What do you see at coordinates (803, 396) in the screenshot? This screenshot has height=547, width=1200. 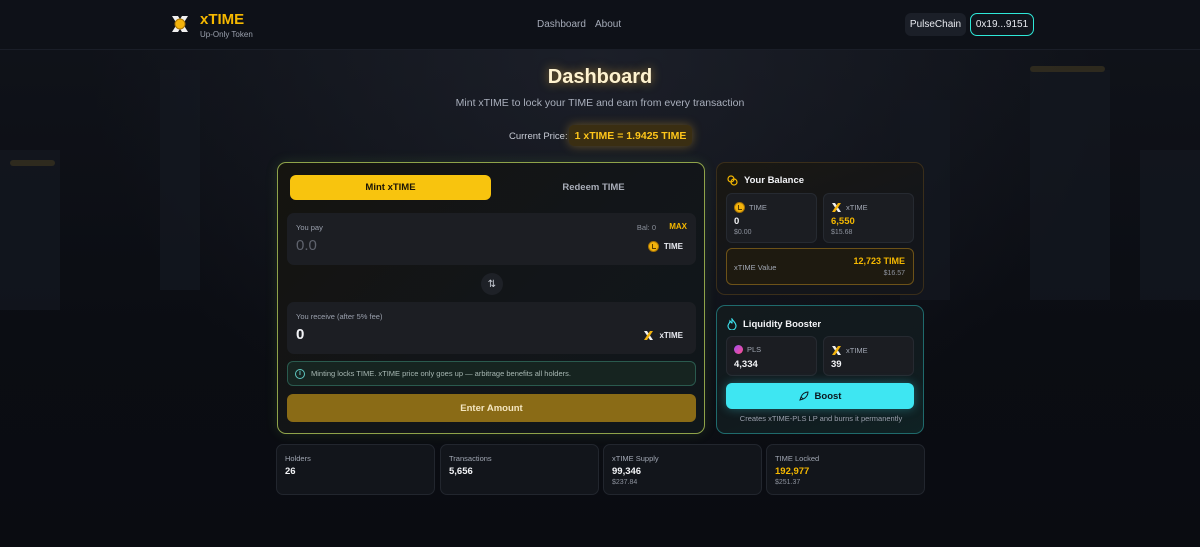 I see `rocket-icon` at bounding box center [803, 396].